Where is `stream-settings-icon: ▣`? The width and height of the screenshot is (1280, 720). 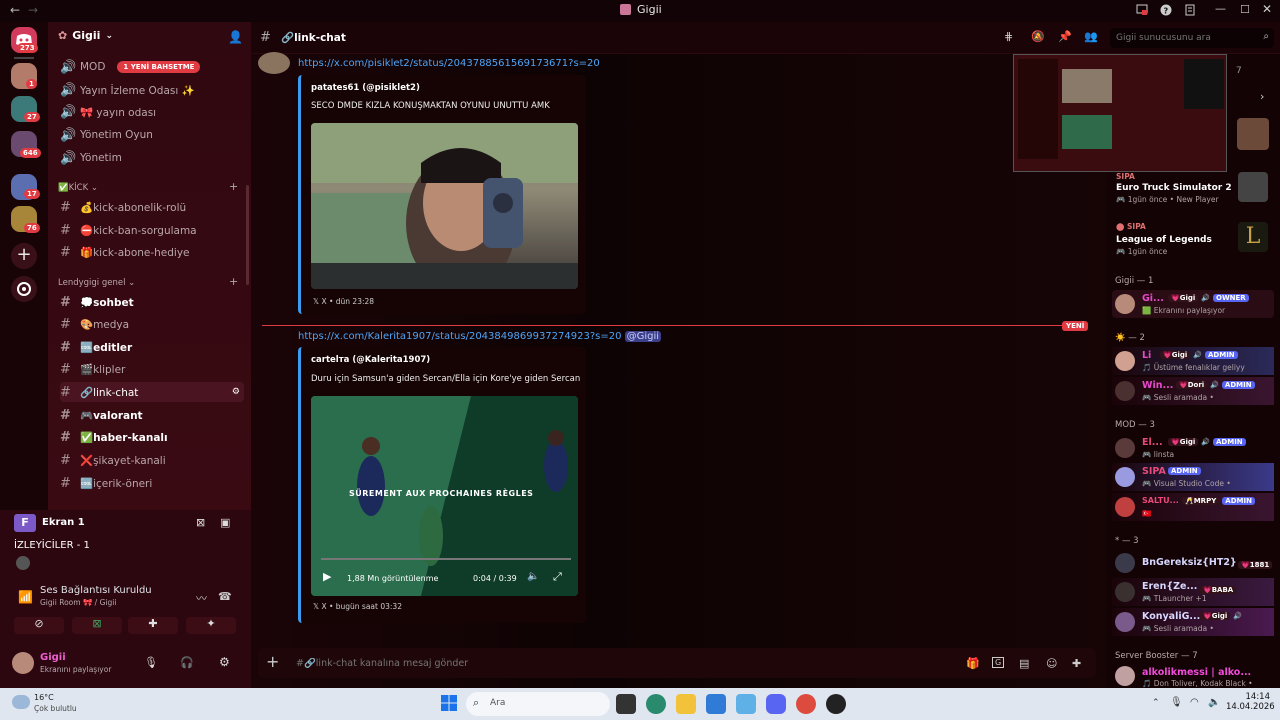
stream-settings-icon: ▣ is located at coordinates (225, 522).